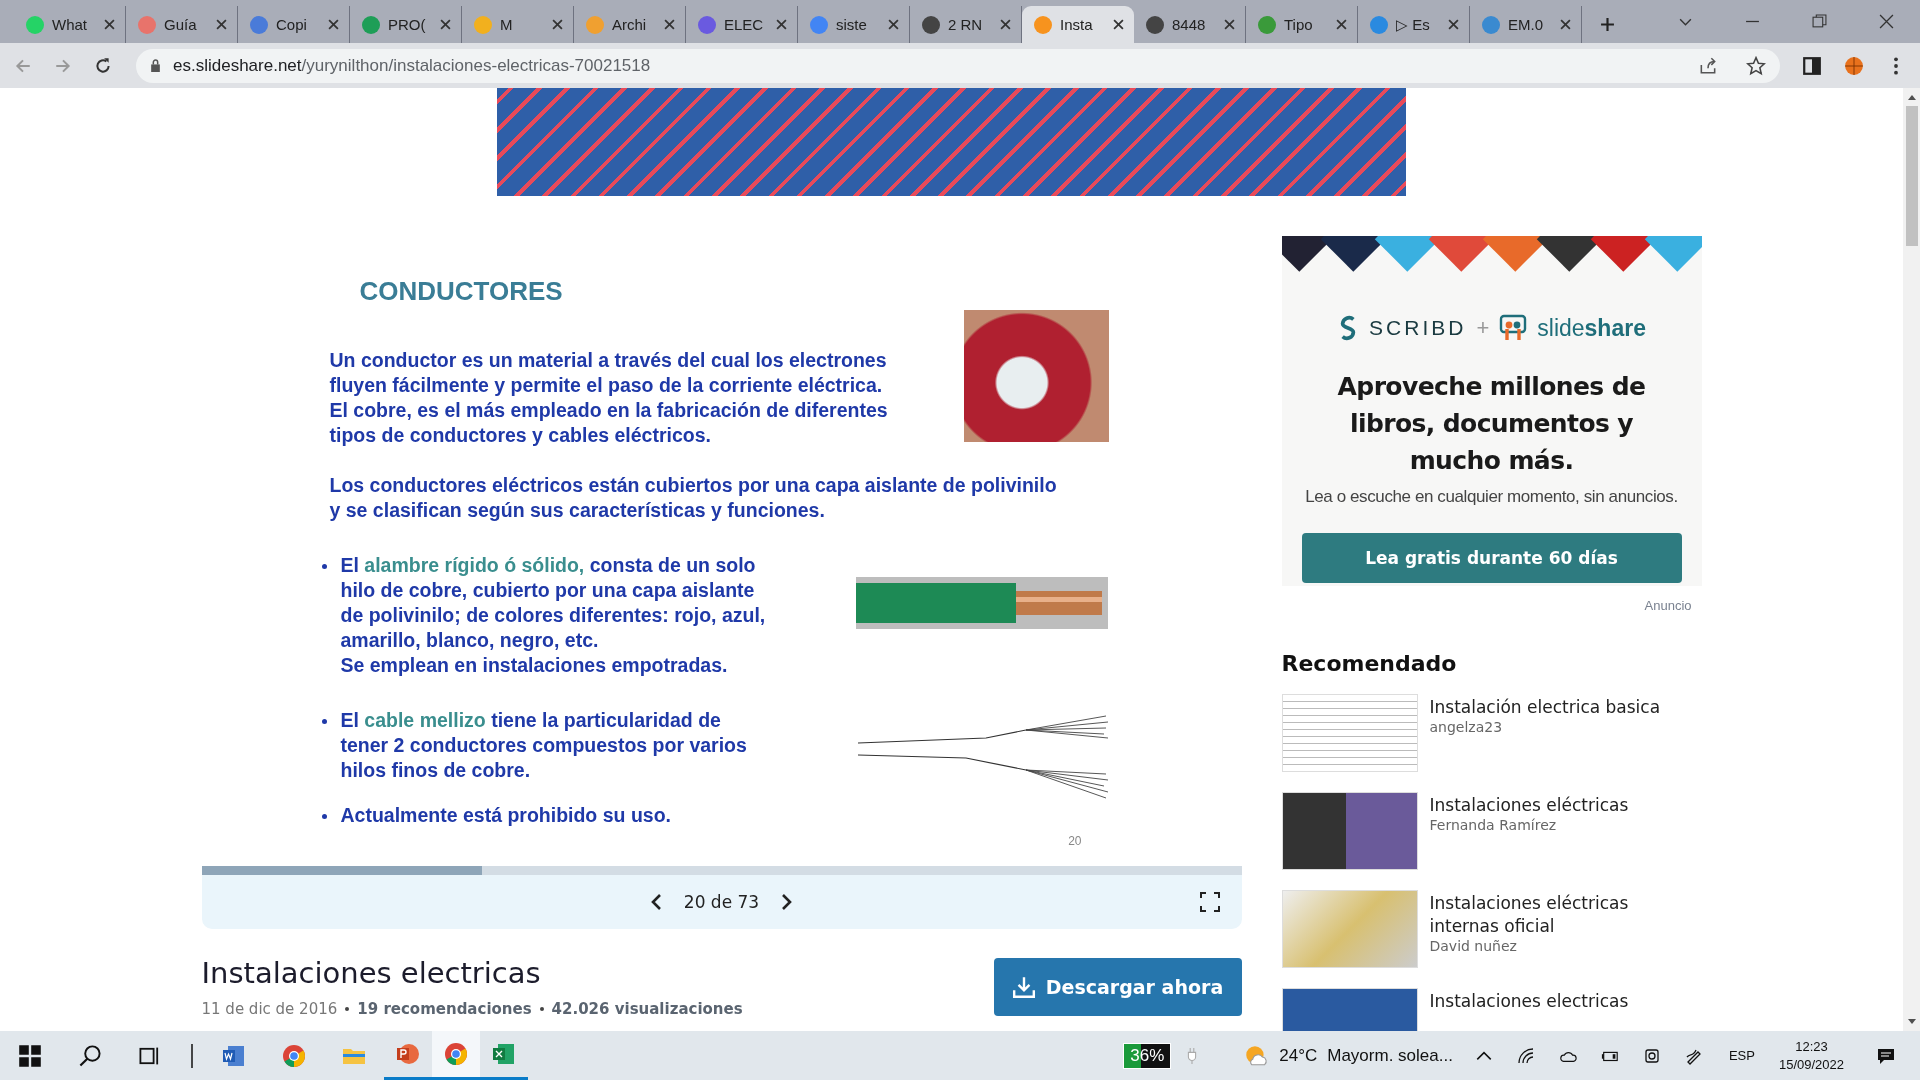  Describe the element at coordinates (1819, 21) in the screenshot. I see `restore-icon` at that location.